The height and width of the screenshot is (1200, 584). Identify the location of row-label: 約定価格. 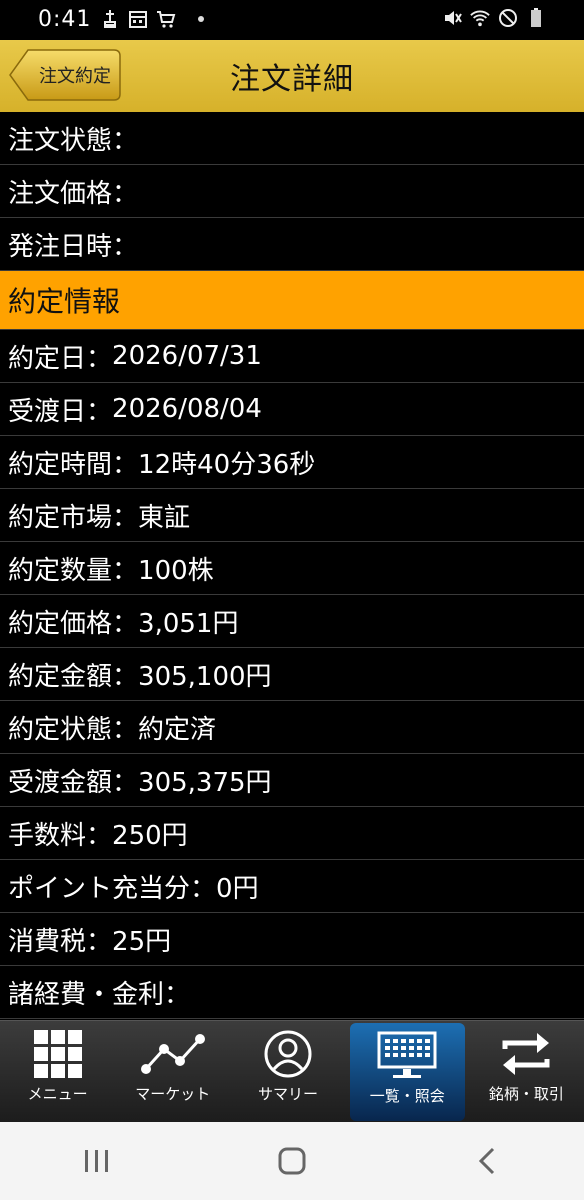
(60, 623).